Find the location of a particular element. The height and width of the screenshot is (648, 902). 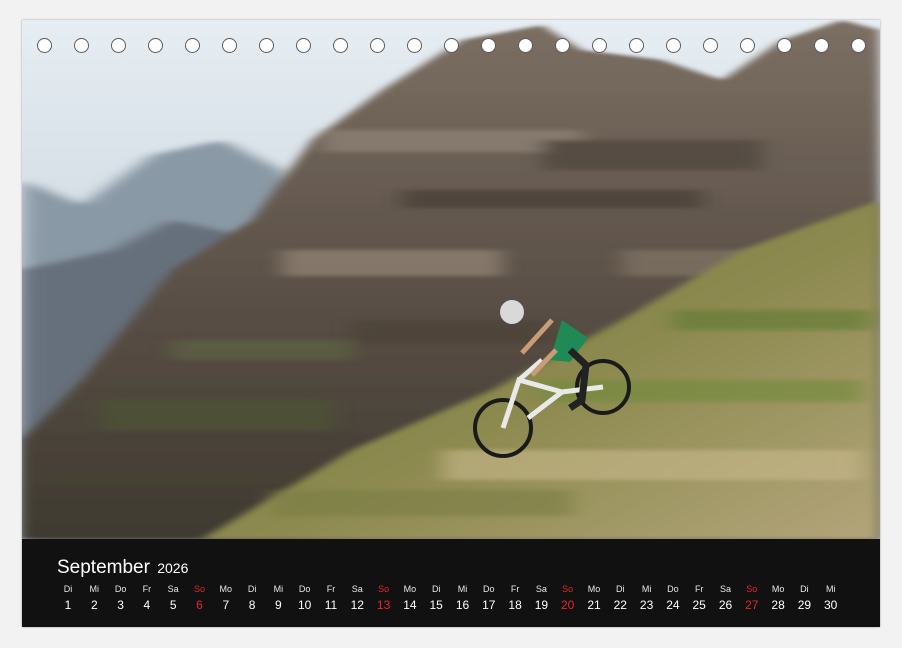

day-number: 2 is located at coordinates (94, 605).